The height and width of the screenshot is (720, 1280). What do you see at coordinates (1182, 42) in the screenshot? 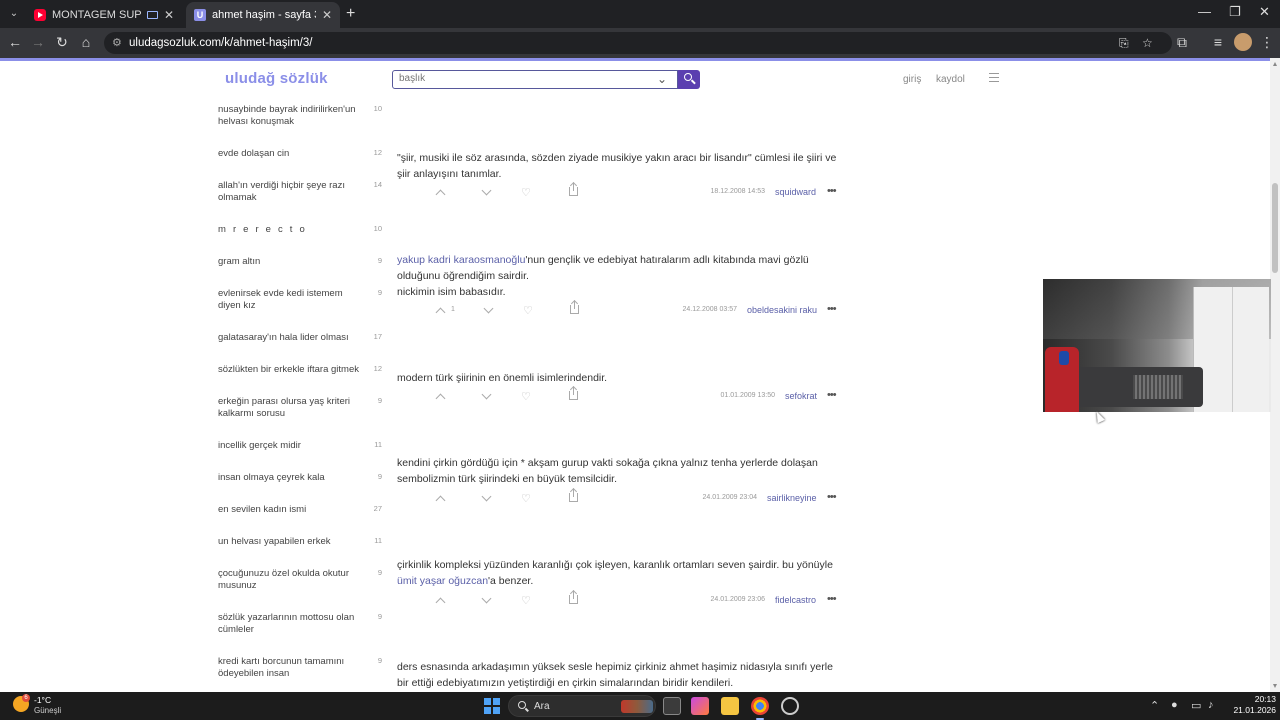
I see `extensions-icon: ⧉` at bounding box center [1182, 42].